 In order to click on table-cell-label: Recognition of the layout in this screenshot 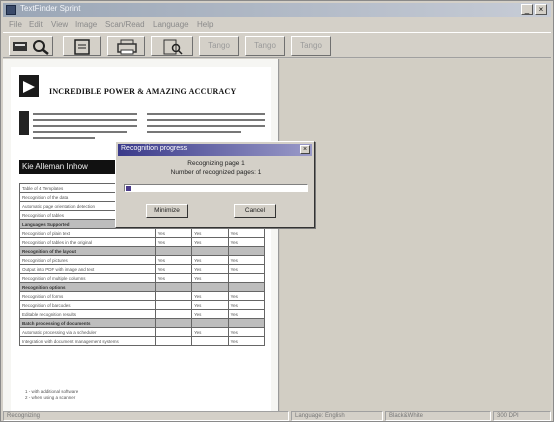, I will do `click(87, 251)`.